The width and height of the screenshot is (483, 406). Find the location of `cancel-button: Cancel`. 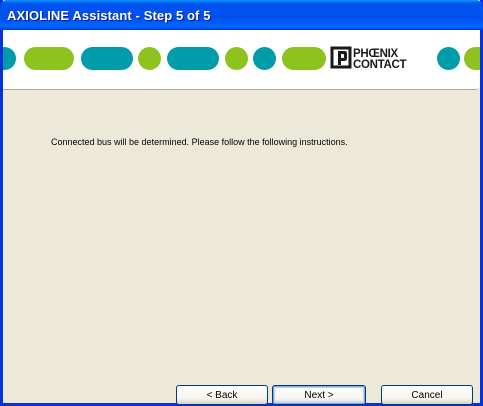

cancel-button: Cancel is located at coordinates (427, 395).